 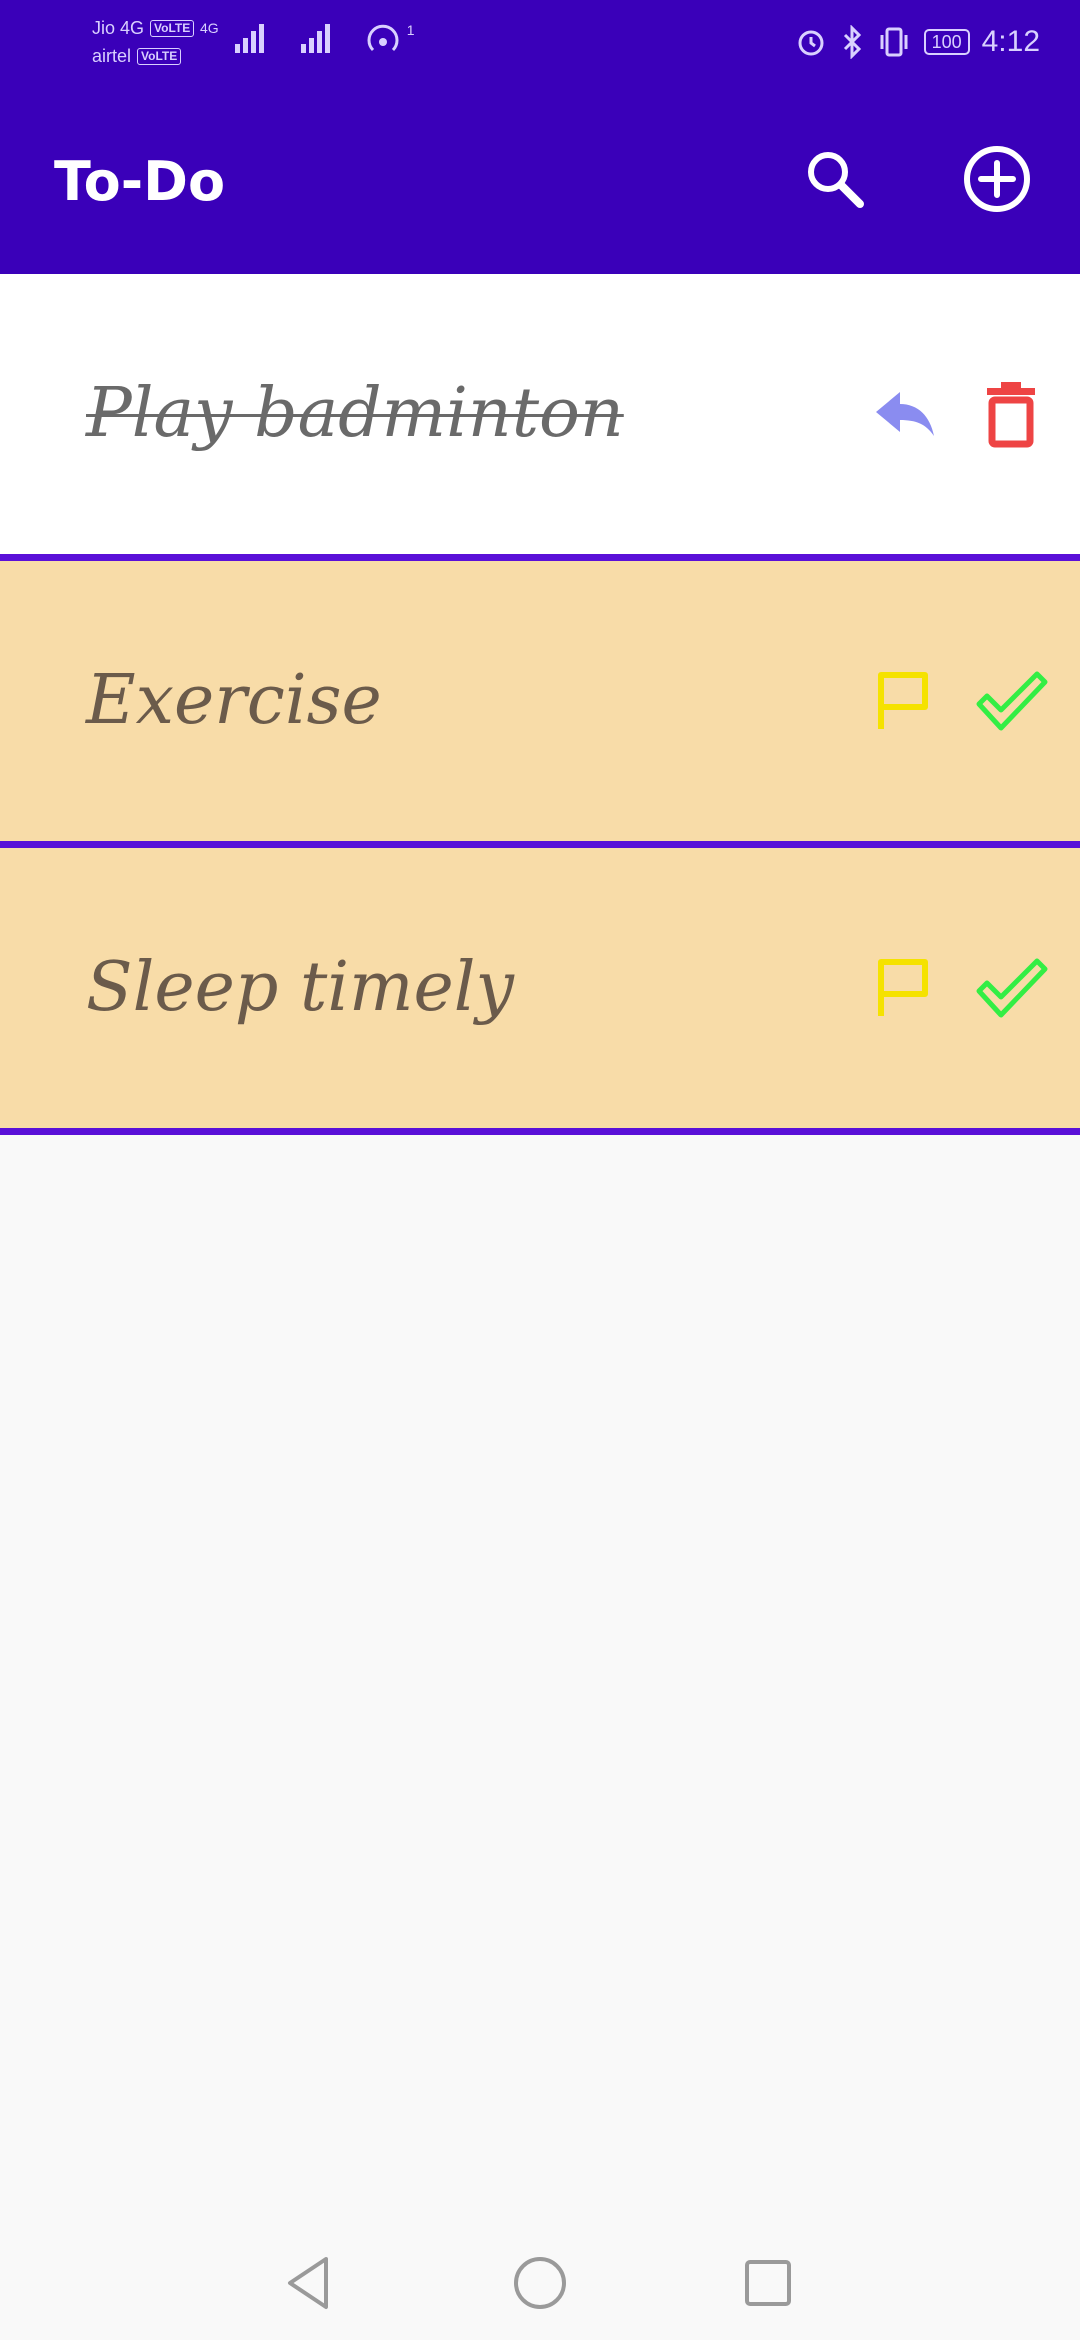 What do you see at coordinates (1010, 41) in the screenshot?
I see `status-time: 4:12` at bounding box center [1010, 41].